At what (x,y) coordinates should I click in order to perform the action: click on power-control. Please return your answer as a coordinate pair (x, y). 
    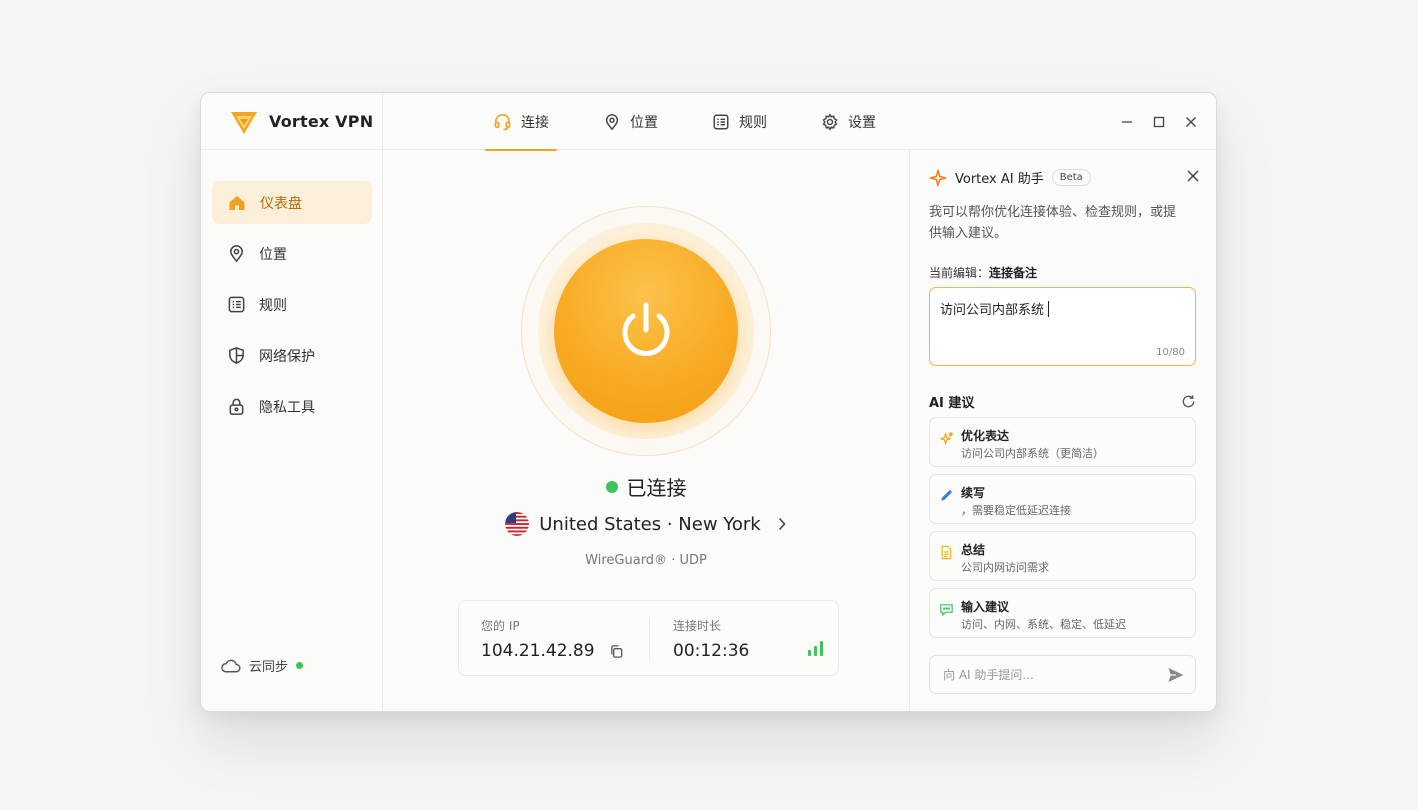
    Looking at the image, I should click on (646, 331).